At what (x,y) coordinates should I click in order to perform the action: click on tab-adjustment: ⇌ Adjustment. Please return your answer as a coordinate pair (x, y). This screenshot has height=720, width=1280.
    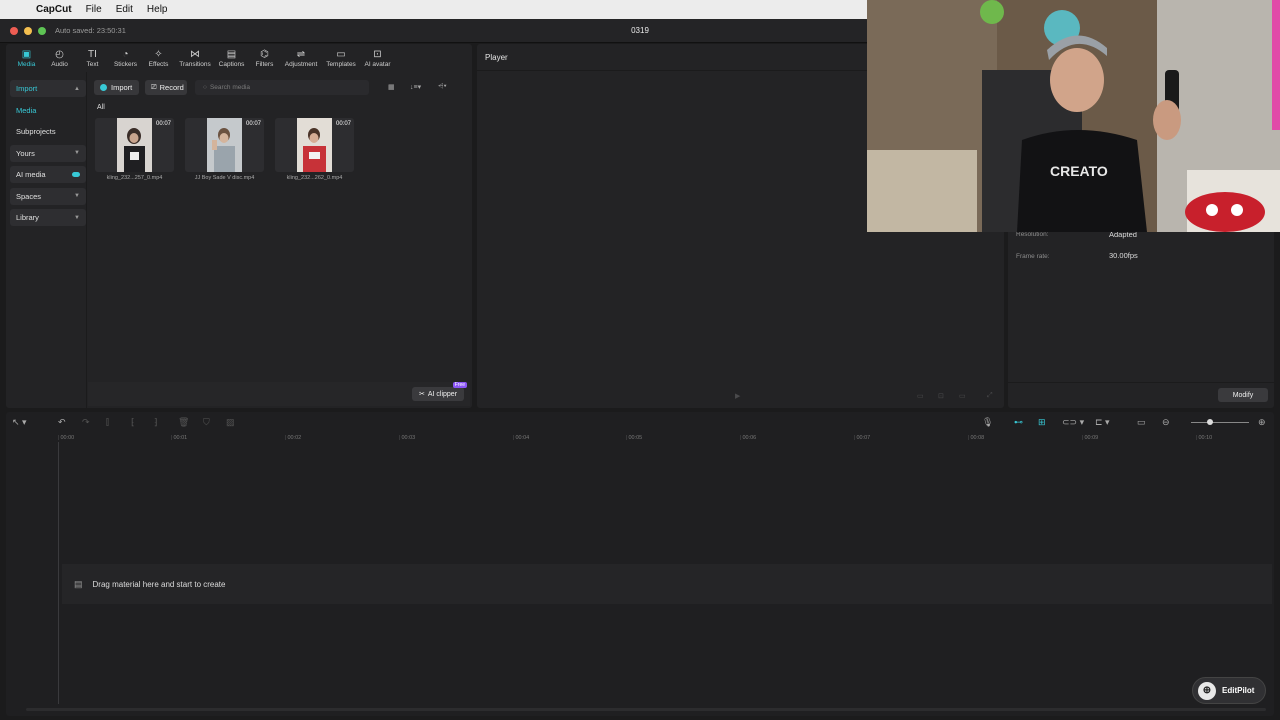
    Looking at the image, I should click on (301, 58).